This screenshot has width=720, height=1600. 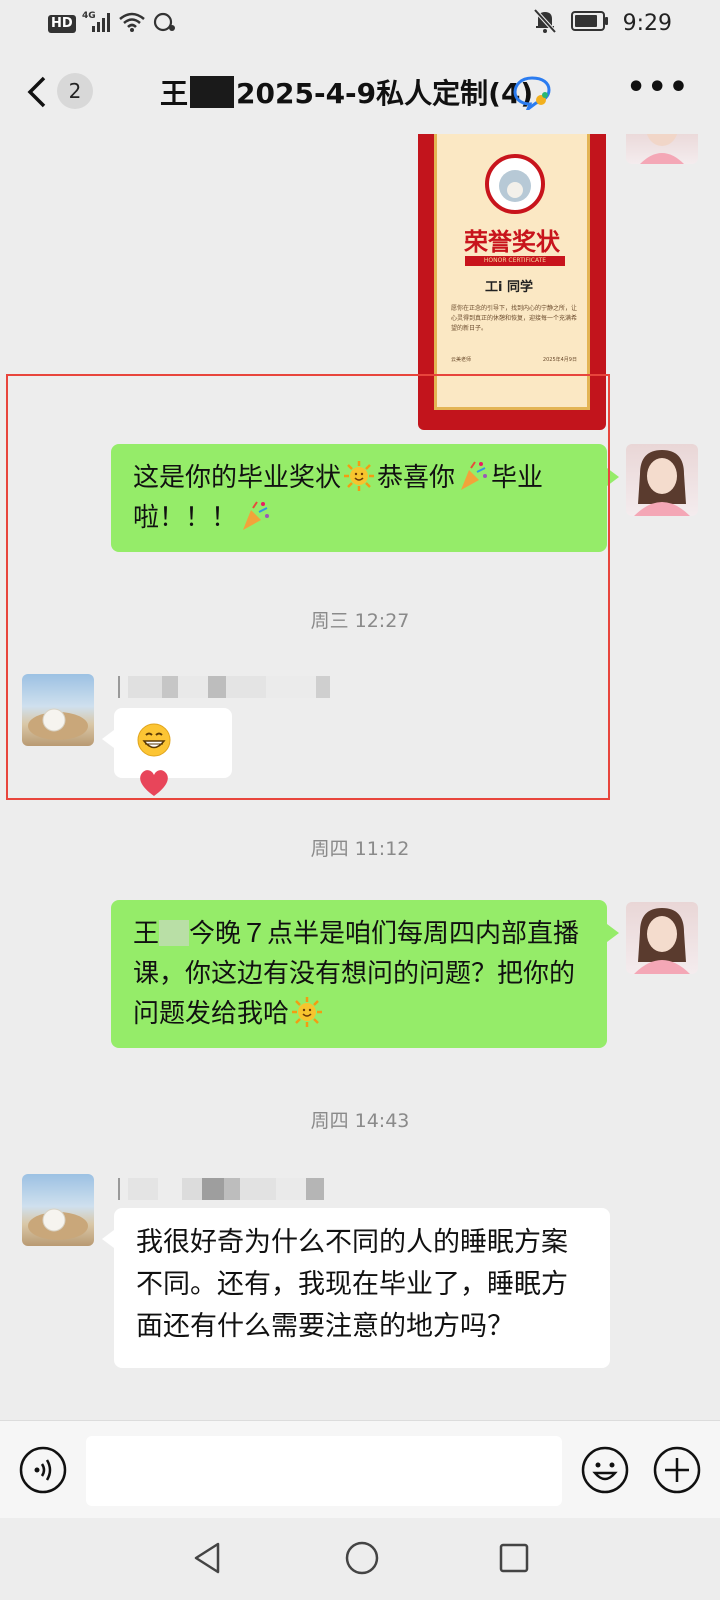 What do you see at coordinates (647, 23) in the screenshot?
I see `clock: 9:29` at bounding box center [647, 23].